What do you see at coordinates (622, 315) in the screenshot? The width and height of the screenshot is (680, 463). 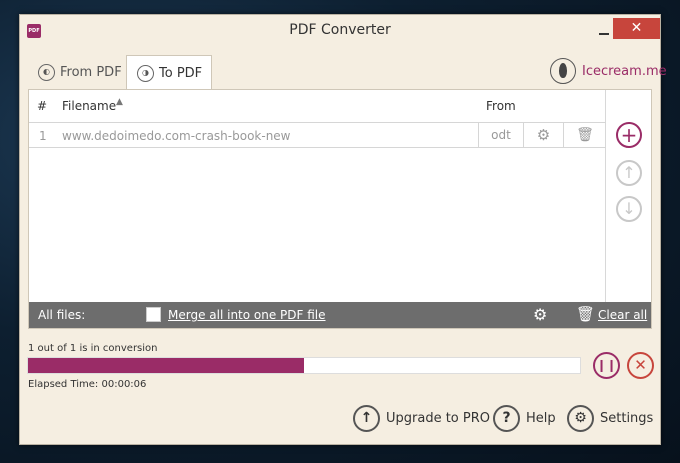 I see `clear-all-link: Clear all` at bounding box center [622, 315].